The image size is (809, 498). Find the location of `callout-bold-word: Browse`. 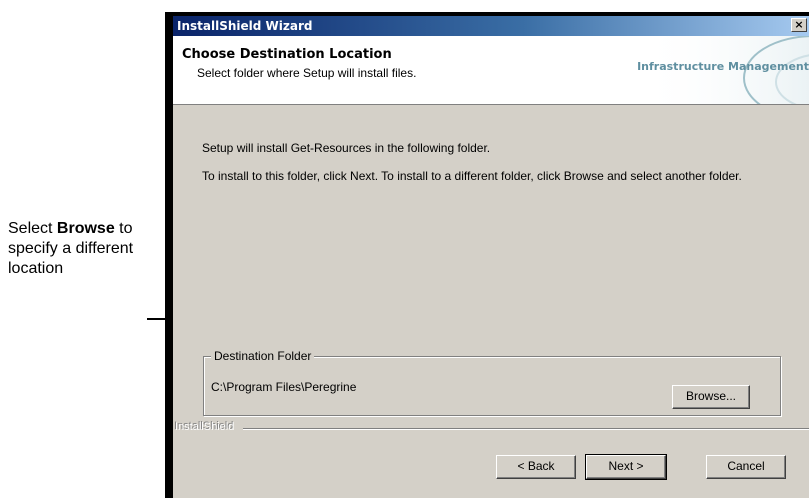

callout-bold-word: Browse is located at coordinates (85, 228).